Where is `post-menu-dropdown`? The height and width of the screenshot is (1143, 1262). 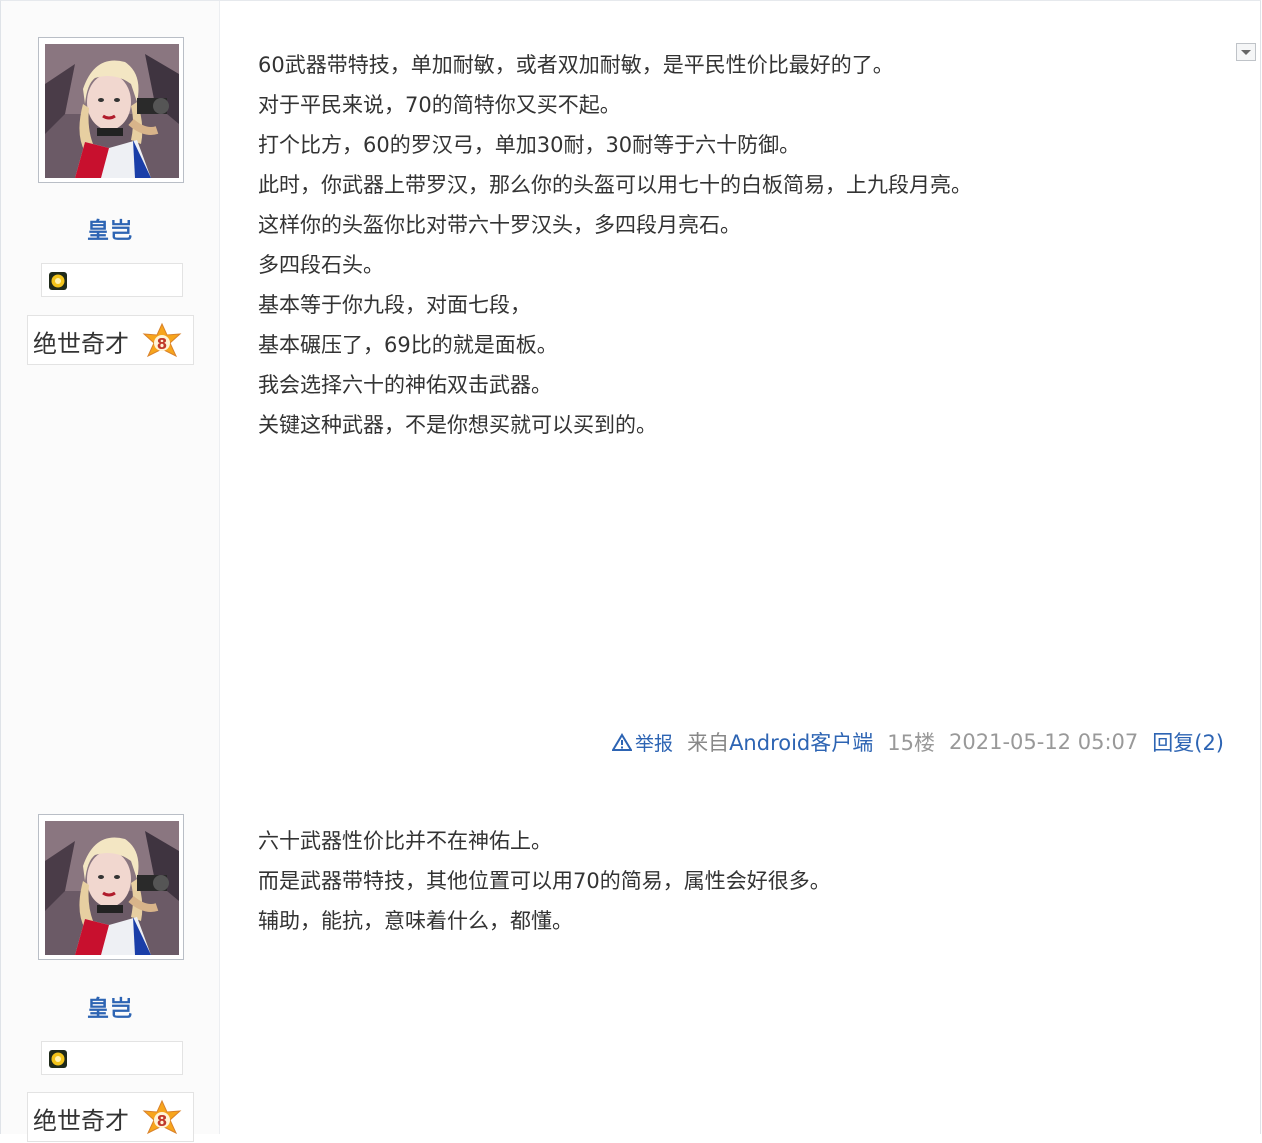
post-menu-dropdown is located at coordinates (1246, 52).